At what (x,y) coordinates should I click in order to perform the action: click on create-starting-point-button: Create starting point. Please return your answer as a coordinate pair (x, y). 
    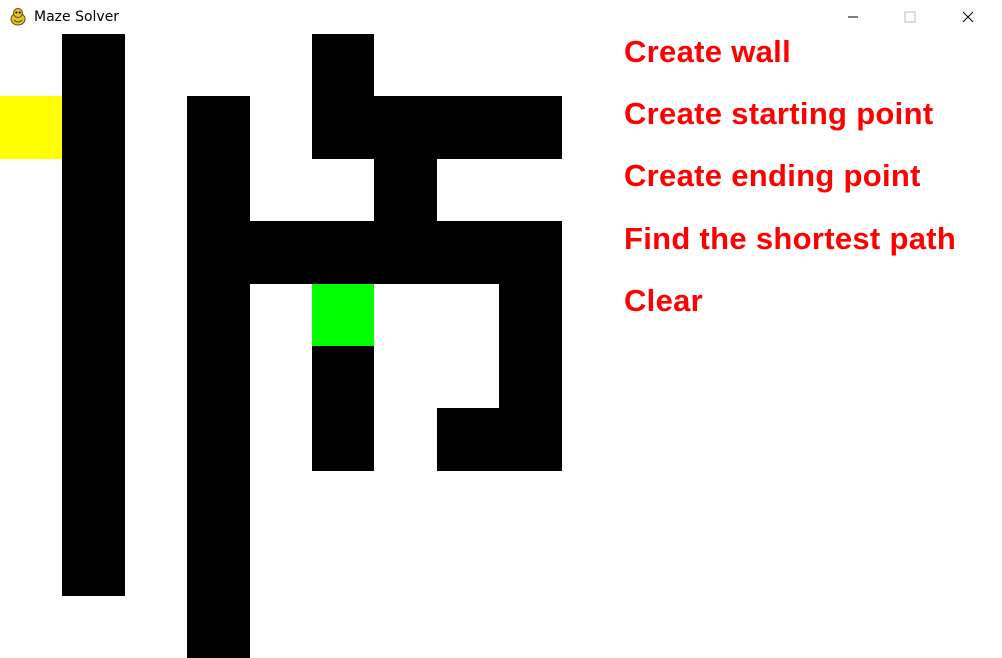
    Looking at the image, I should click on (778, 114).